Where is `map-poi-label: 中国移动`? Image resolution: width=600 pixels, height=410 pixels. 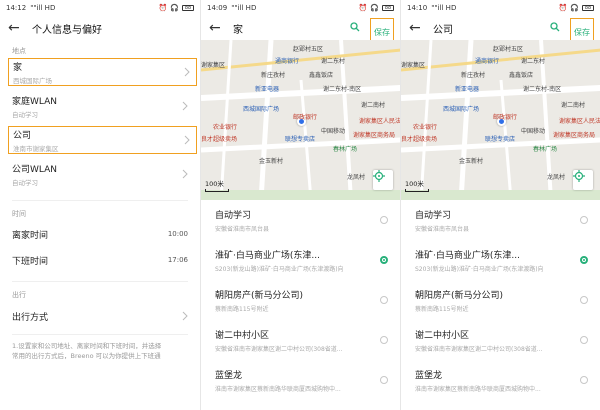
map-poi-label: 中国移动 is located at coordinates (333, 131).